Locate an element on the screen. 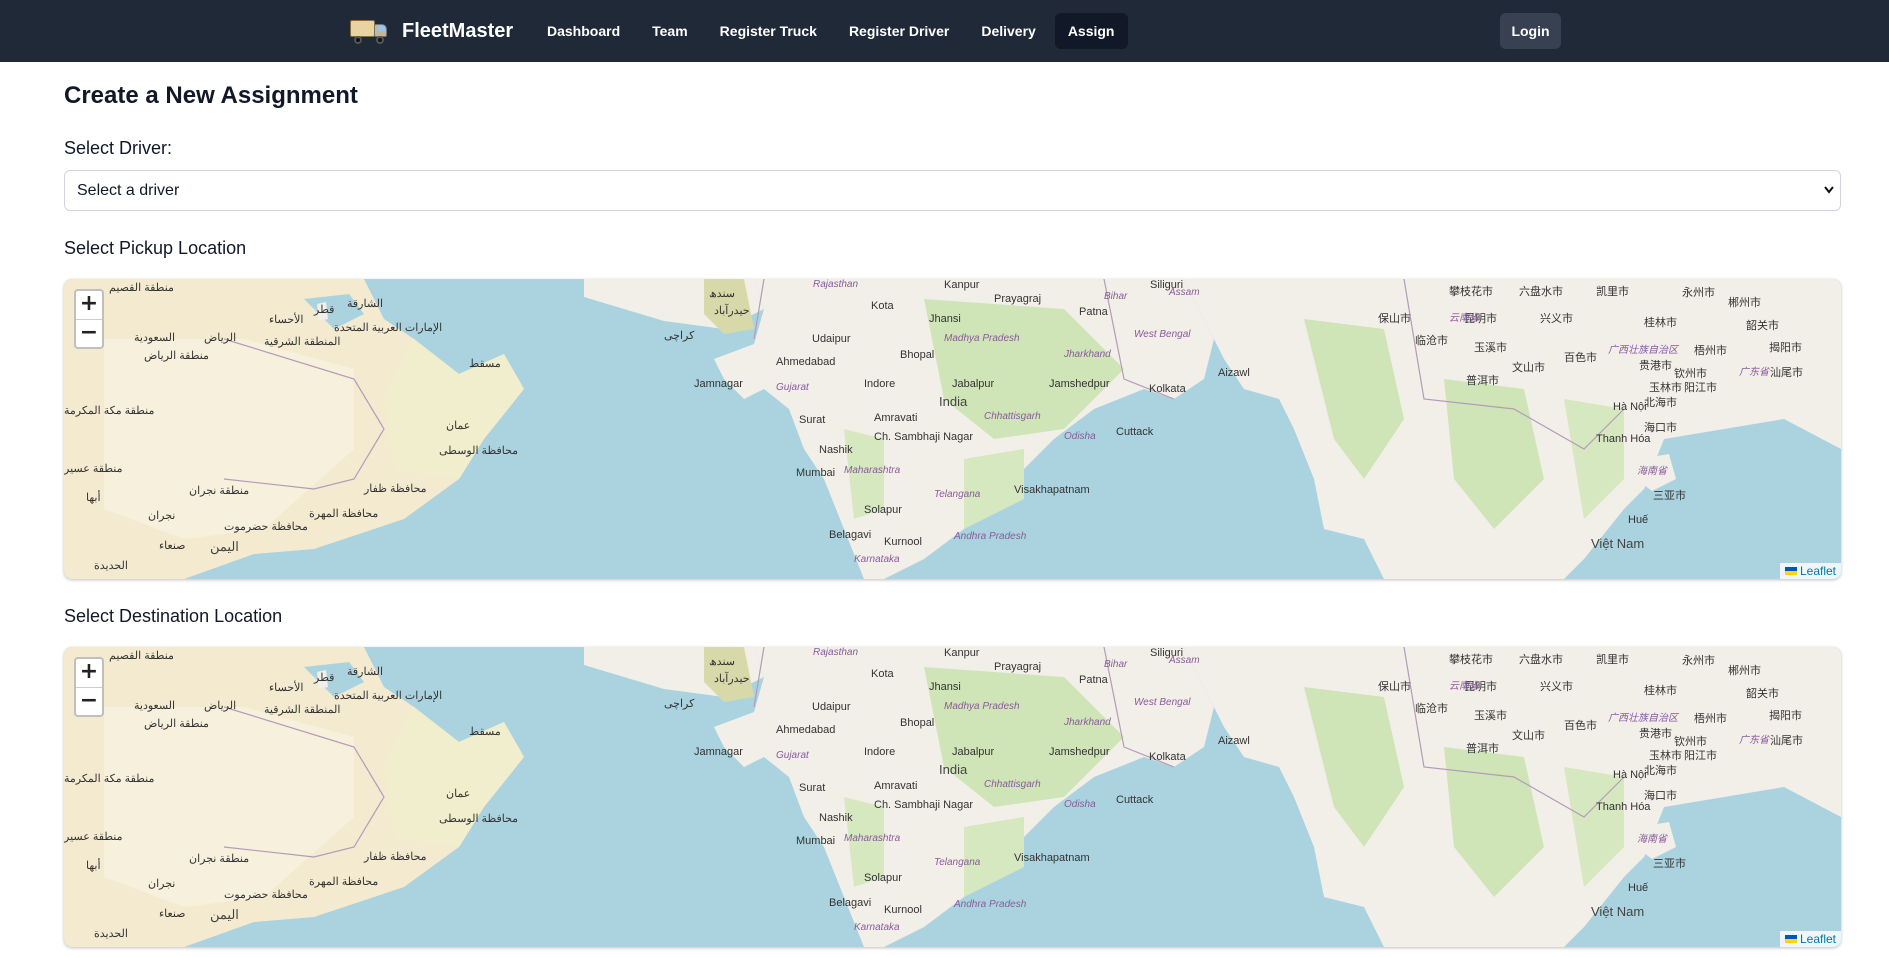 The height and width of the screenshot is (957, 1889). map-place-label: 贵港市 is located at coordinates (1655, 734).